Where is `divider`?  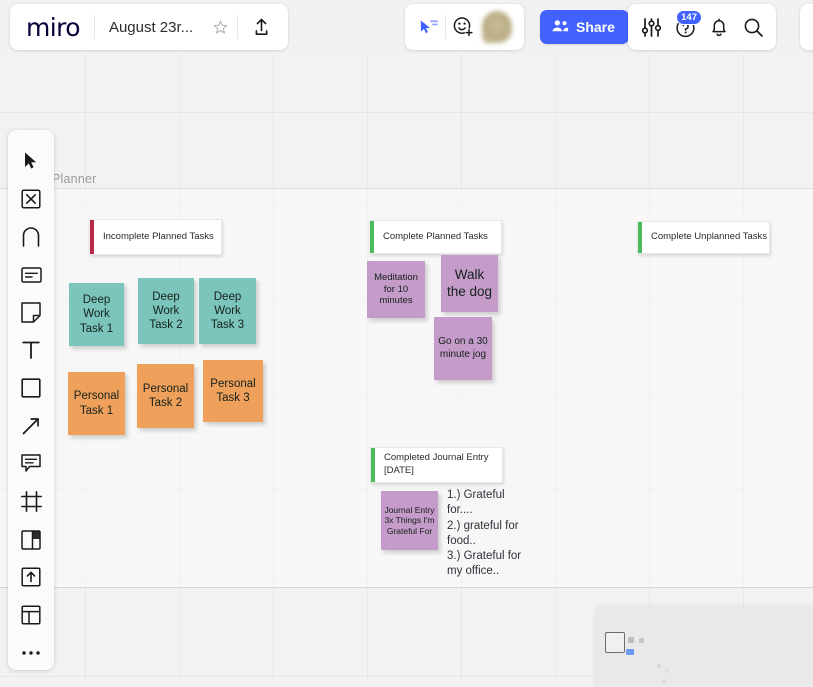 divider is located at coordinates (237, 27).